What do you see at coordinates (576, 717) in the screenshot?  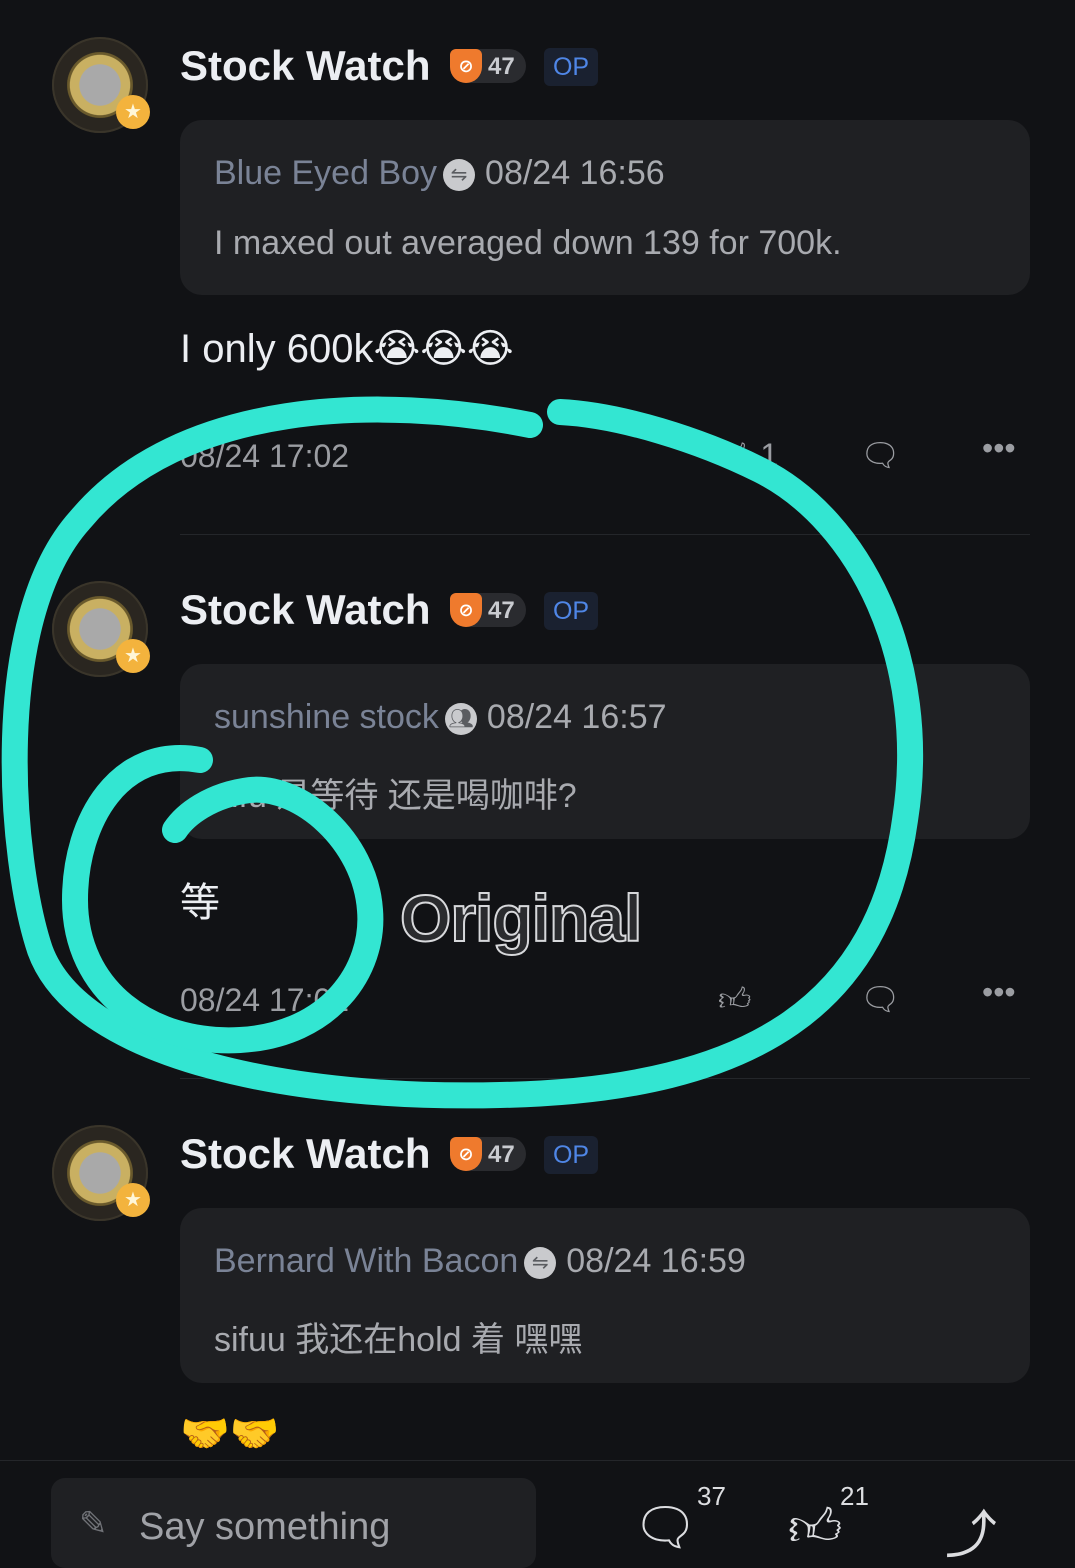 I see `quoted-time: 08/24 16:57` at bounding box center [576, 717].